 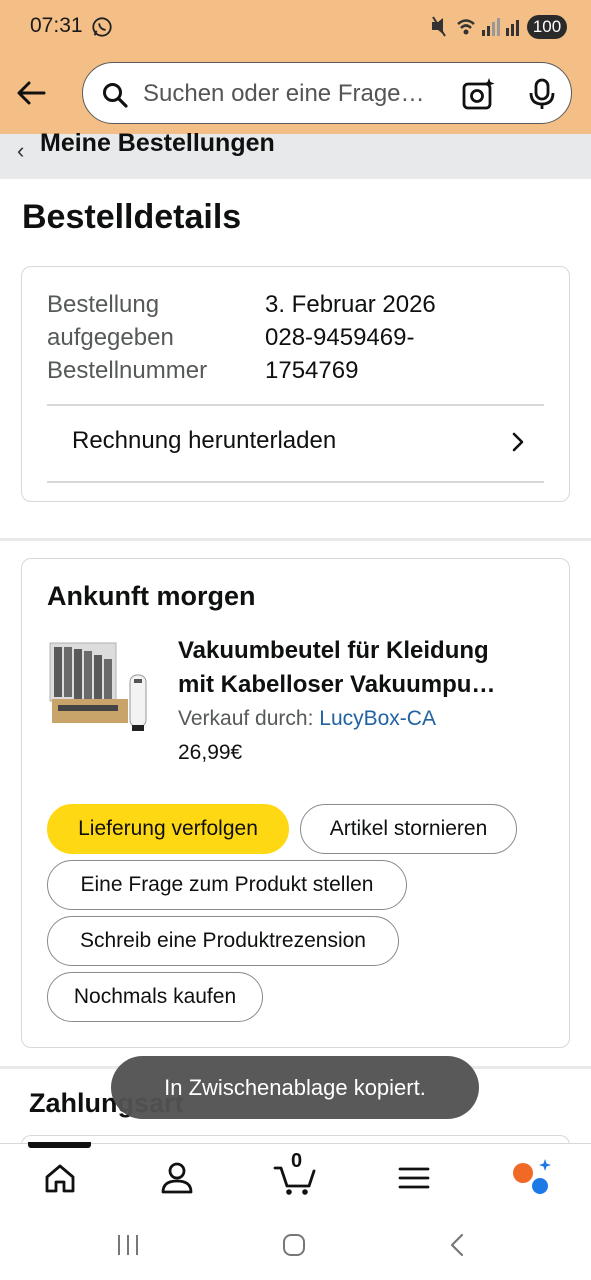 I want to click on cart-count-badge: 0, so click(x=297, y=1161).